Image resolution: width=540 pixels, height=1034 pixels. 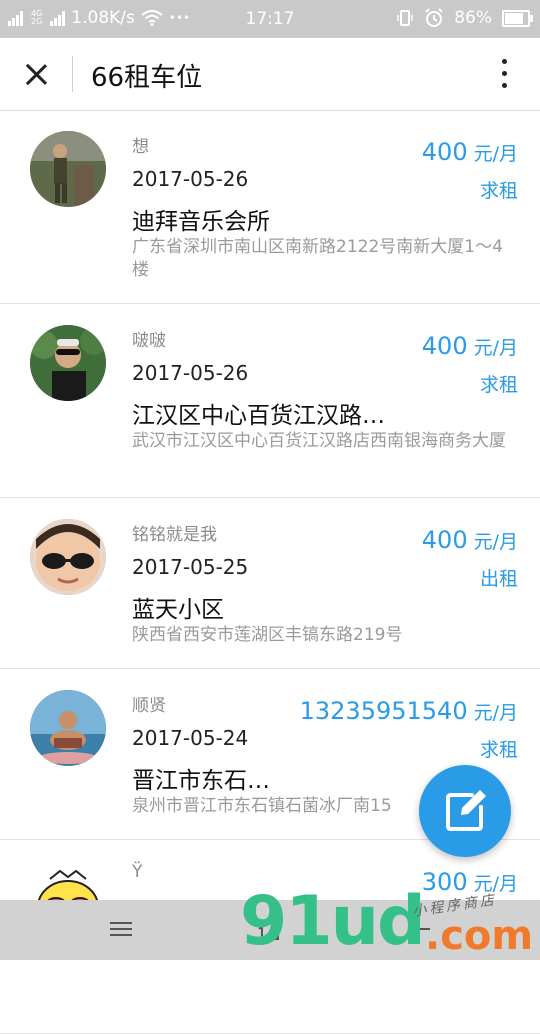 I want to click on location-name: 蓝天小区, so click(x=178, y=610).